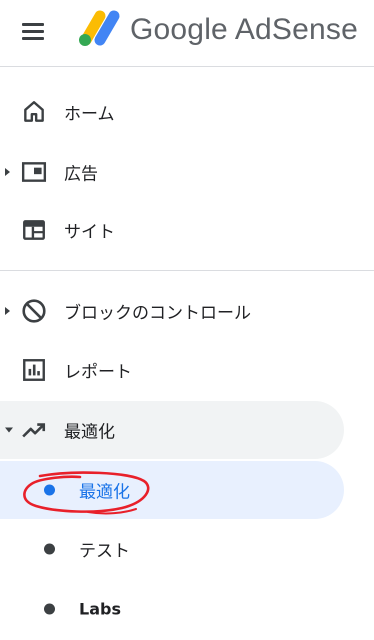  What do you see at coordinates (99, 28) in the screenshot?
I see `adsense-logo` at bounding box center [99, 28].